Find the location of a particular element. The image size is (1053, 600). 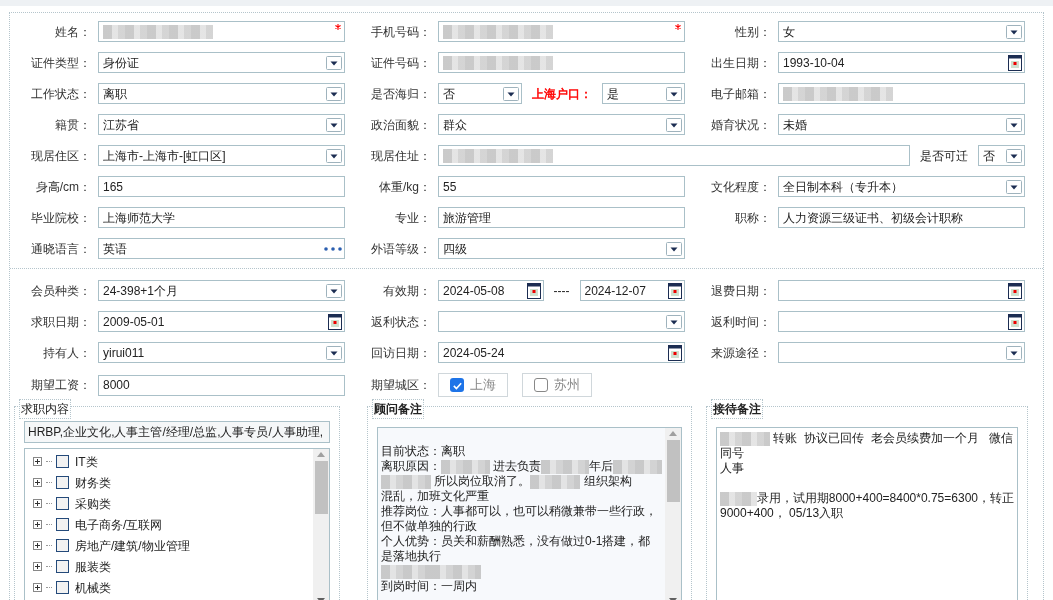

dropdown-field: 24-398+1个月 is located at coordinates (221, 290).